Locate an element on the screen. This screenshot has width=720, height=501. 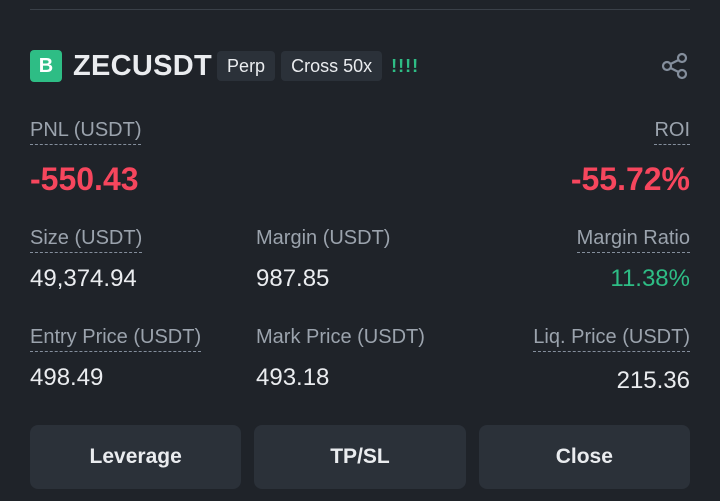
size-value: 49,374.94 is located at coordinates (83, 278).